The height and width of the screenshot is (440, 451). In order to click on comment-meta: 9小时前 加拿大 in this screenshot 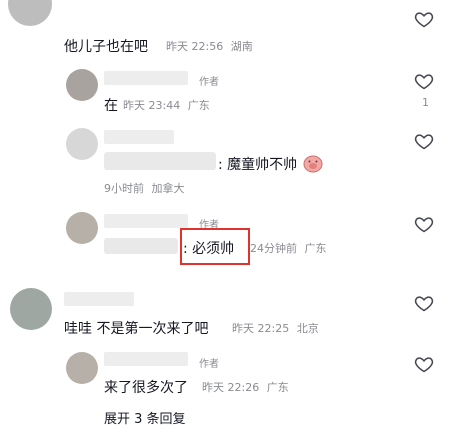, I will do `click(144, 188)`.